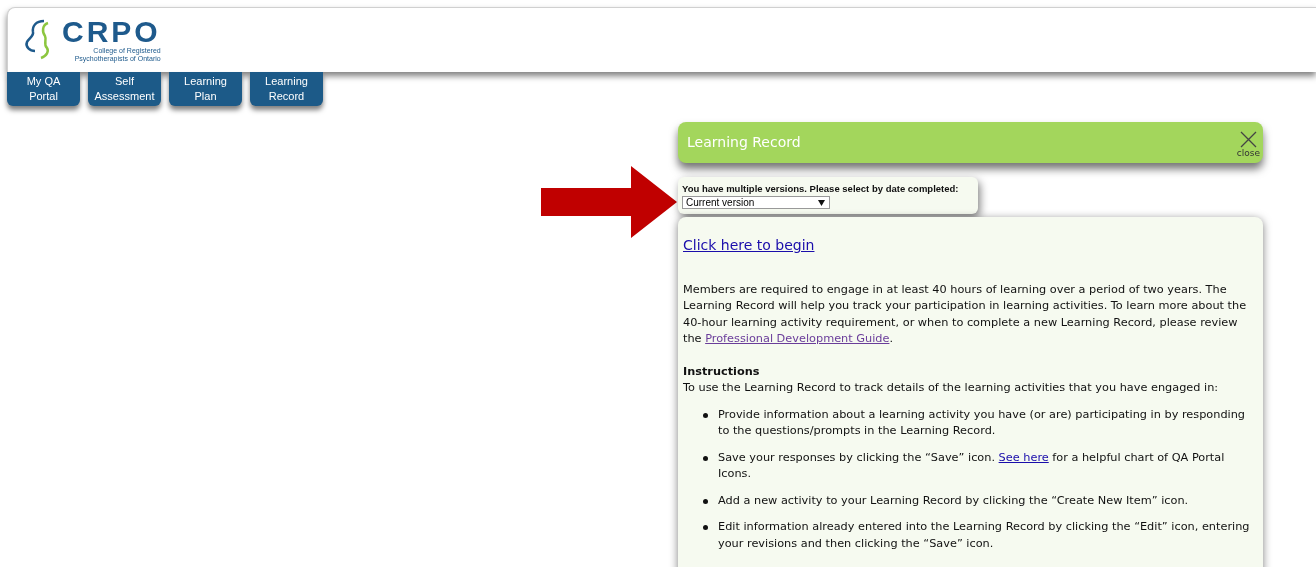 Image resolution: width=1316 pixels, height=567 pixels. I want to click on pointer-arrow-icon, so click(609, 202).